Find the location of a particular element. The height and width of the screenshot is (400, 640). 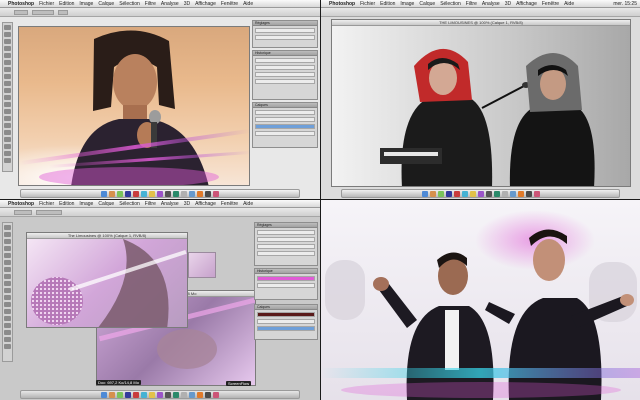

layer-row-selected is located at coordinates (285, 126).